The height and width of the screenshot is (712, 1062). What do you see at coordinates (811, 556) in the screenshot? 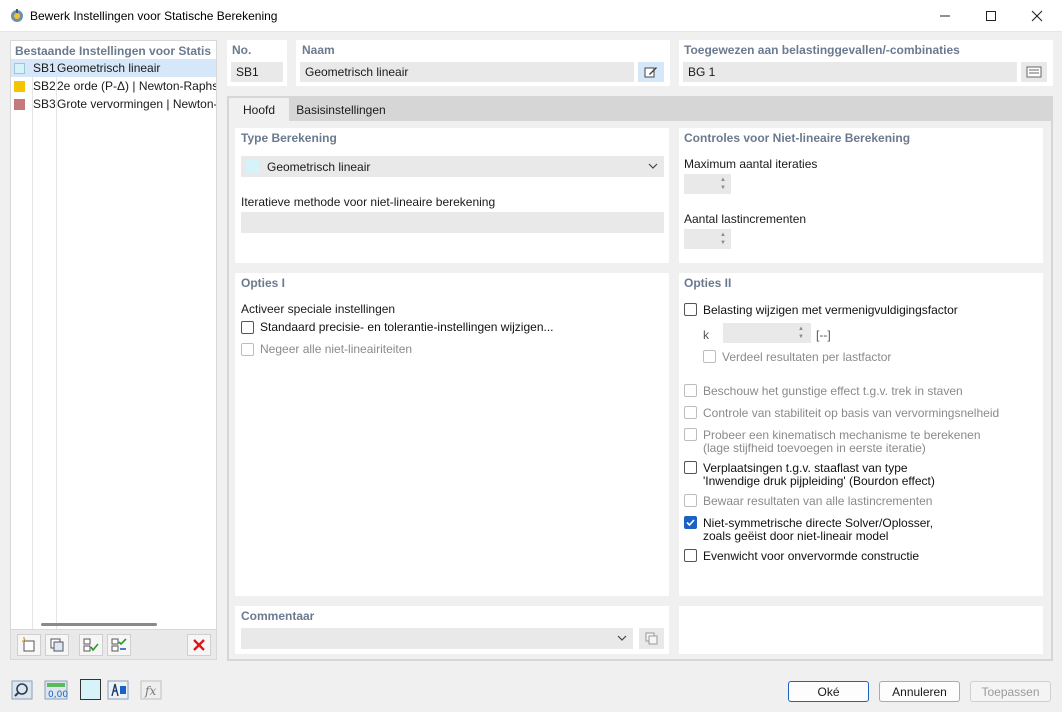
I see `equilibrium-label: Evenwicht voor onvervormde constructie` at bounding box center [811, 556].